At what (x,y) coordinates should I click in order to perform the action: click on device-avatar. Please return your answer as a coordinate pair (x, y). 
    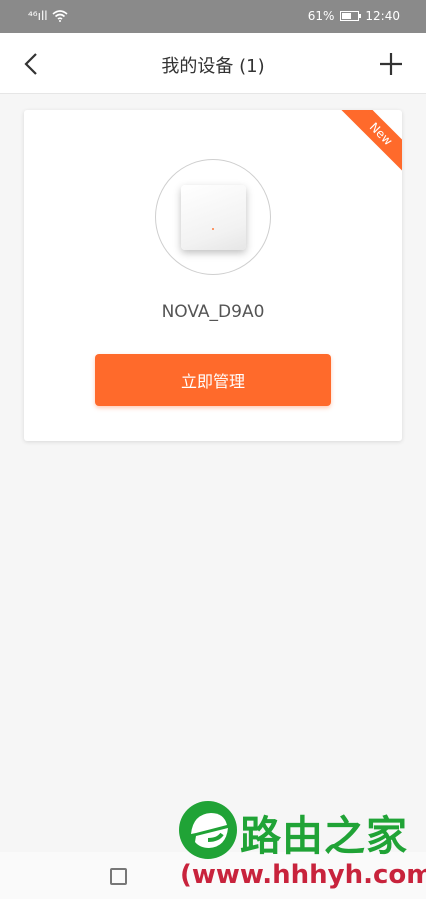
    Looking at the image, I should click on (213, 217).